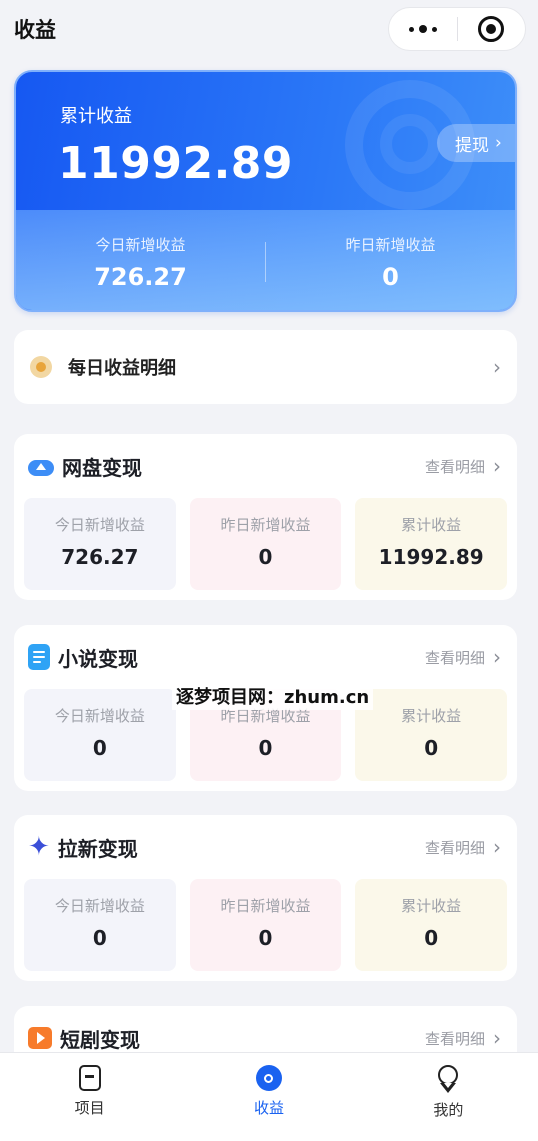 The image size is (538, 1141). Describe the element at coordinates (100, 1039) in the screenshot. I see `section-title: 短剧变现` at that location.